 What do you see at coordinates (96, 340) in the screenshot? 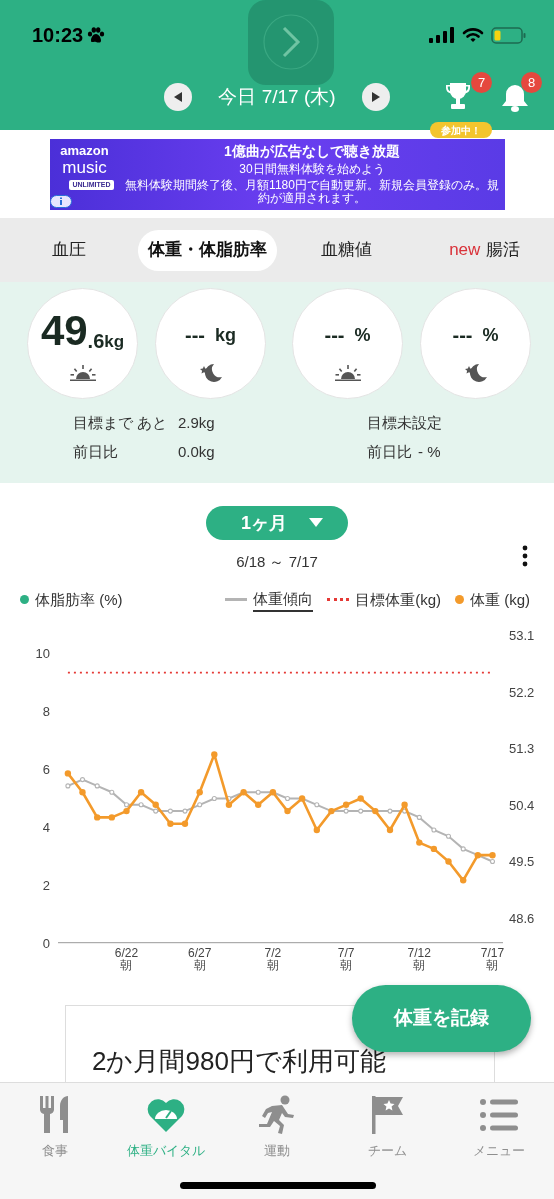
I see `reading-decimal: .6` at bounding box center [96, 340].